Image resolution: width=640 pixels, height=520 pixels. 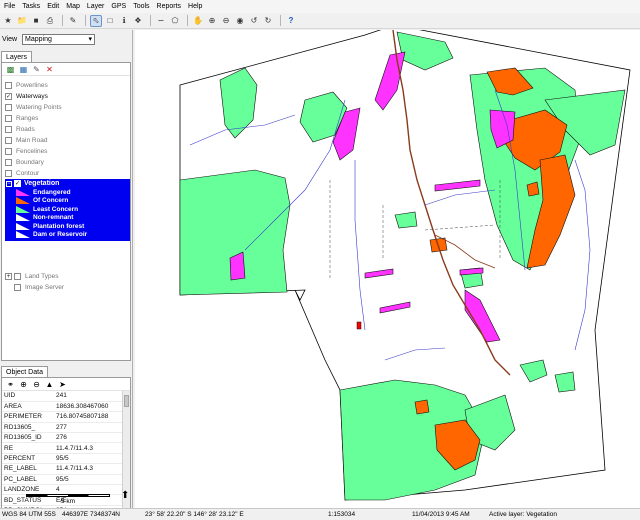 What do you see at coordinates (198, 21) in the screenshot?
I see `pan-icon: ✋` at bounding box center [198, 21].